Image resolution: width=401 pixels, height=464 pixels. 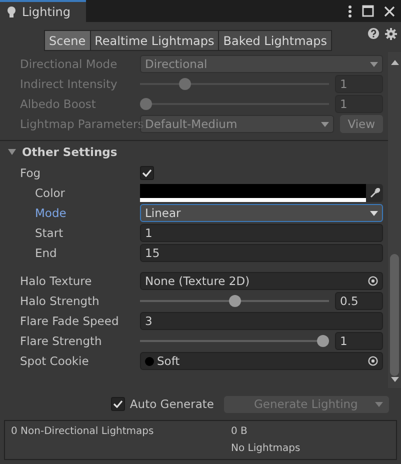 I want to click on checkbox-label: Auto Generate, so click(x=172, y=404).